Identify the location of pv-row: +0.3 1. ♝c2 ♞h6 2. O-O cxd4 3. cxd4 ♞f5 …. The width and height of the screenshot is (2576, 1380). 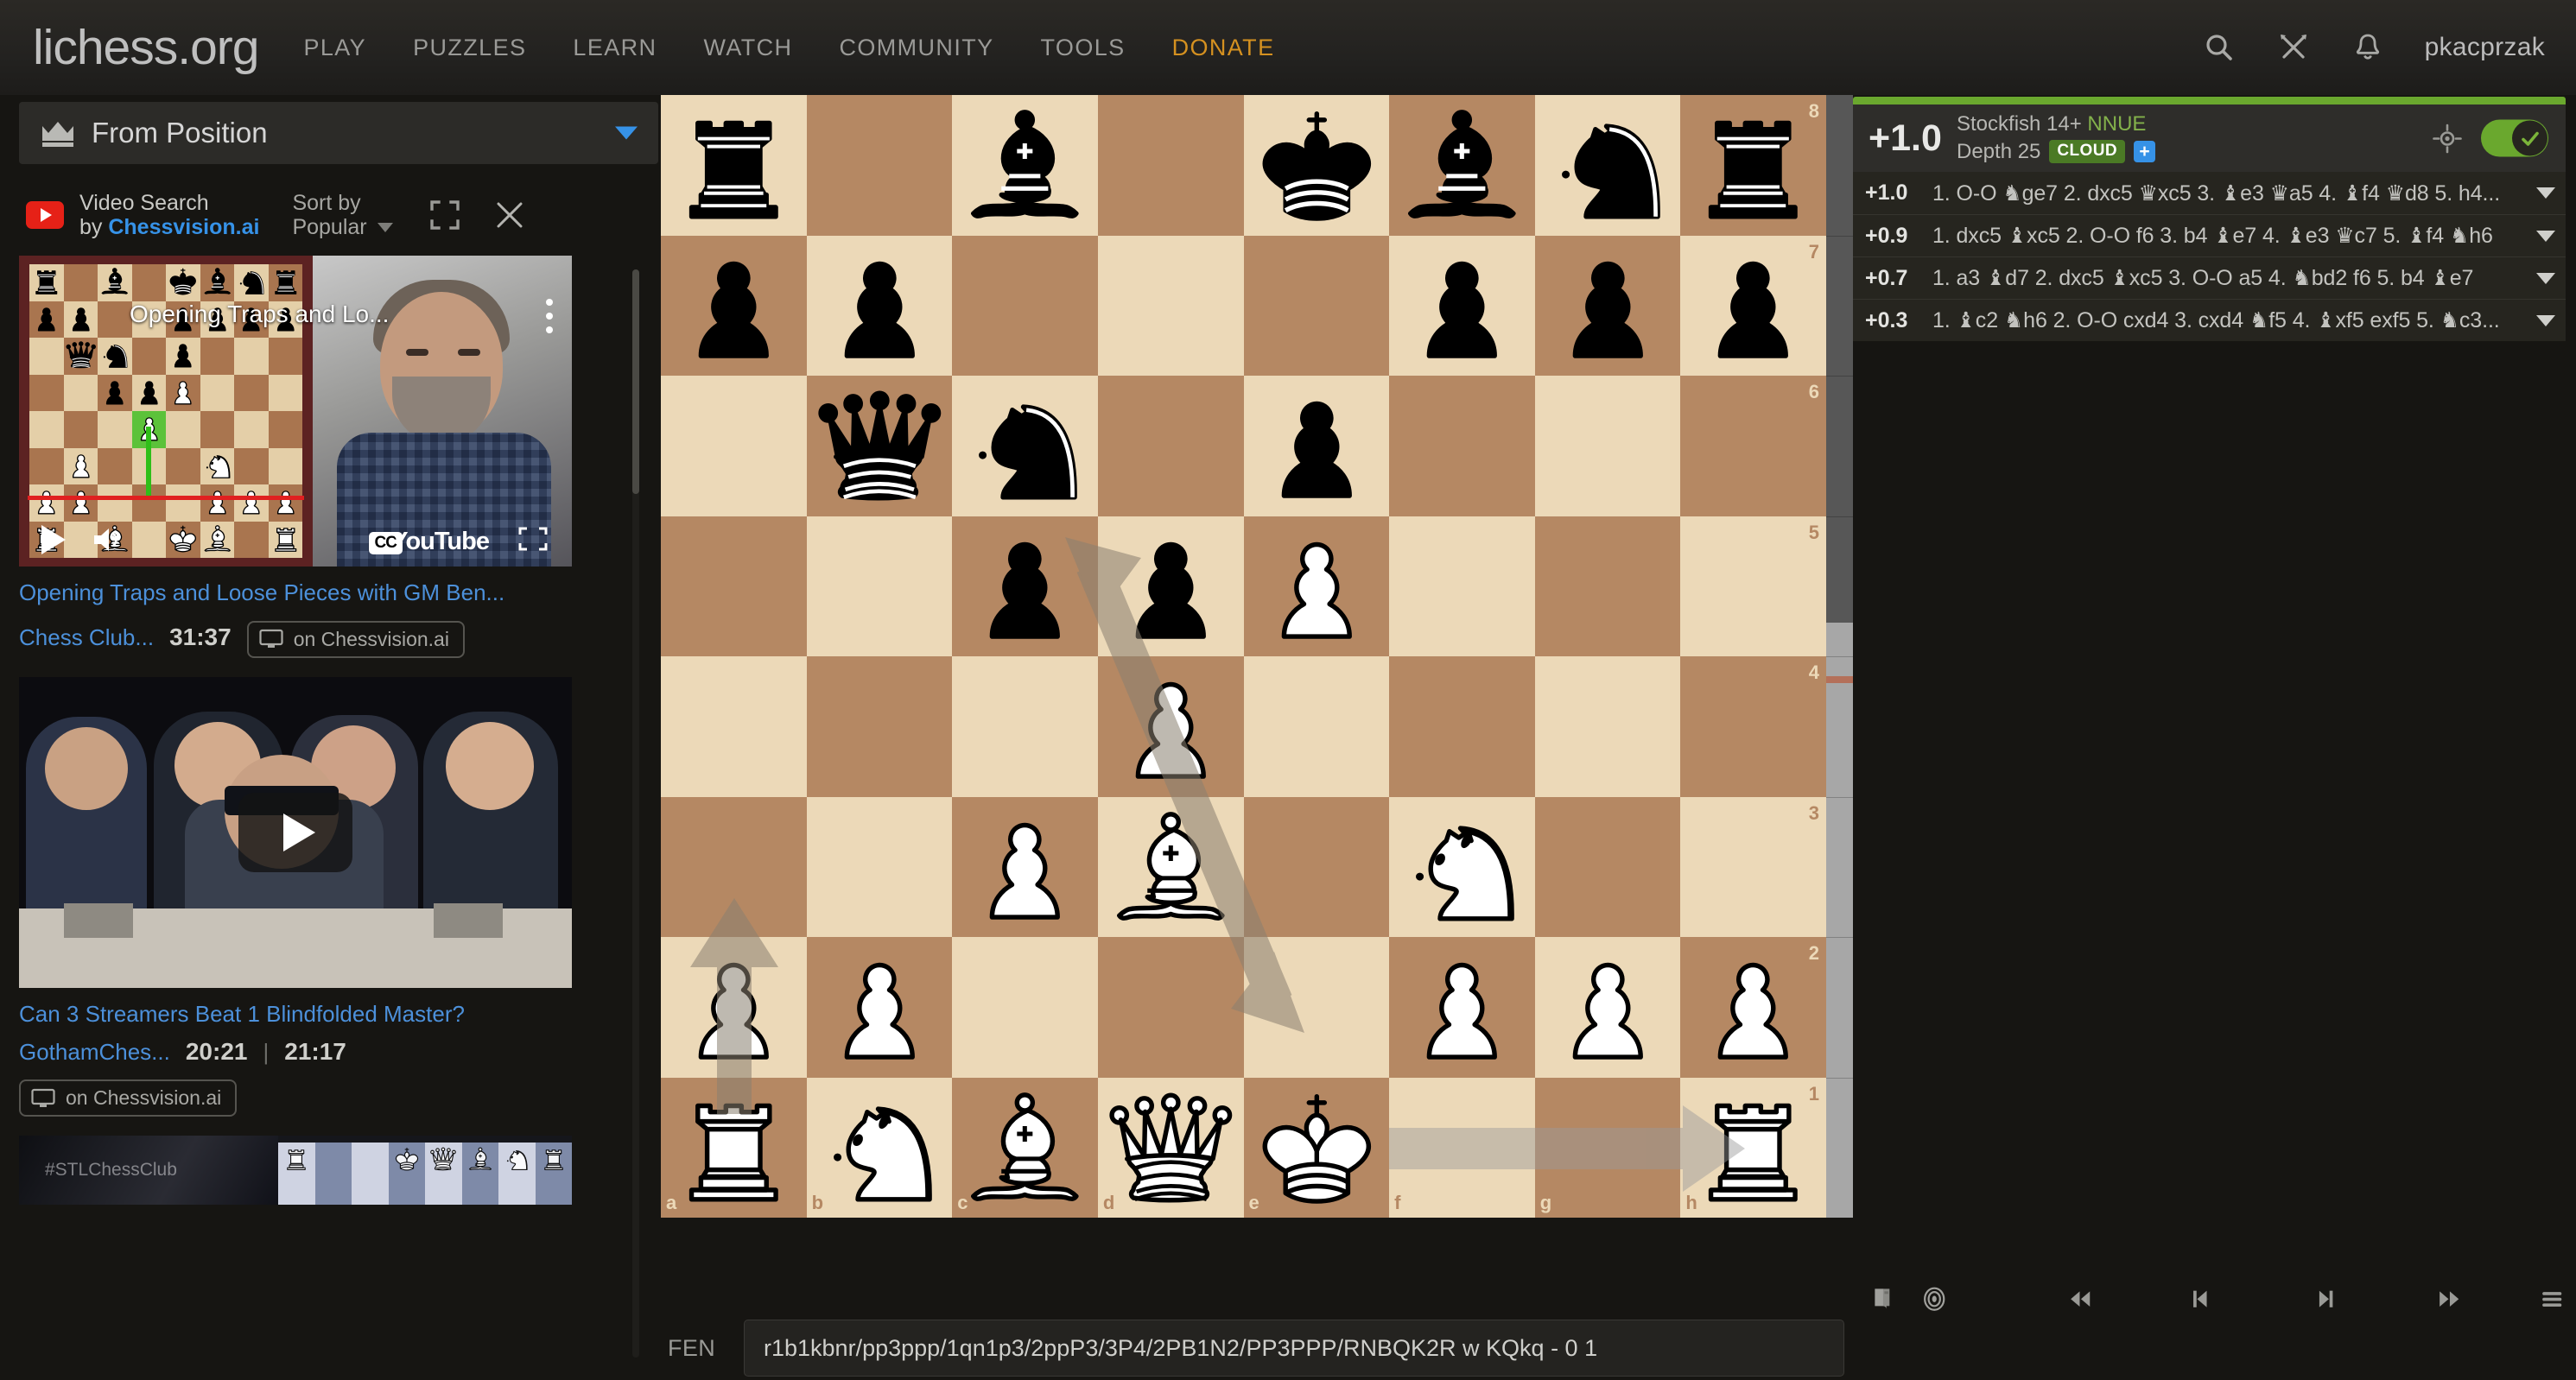
(2209, 320).